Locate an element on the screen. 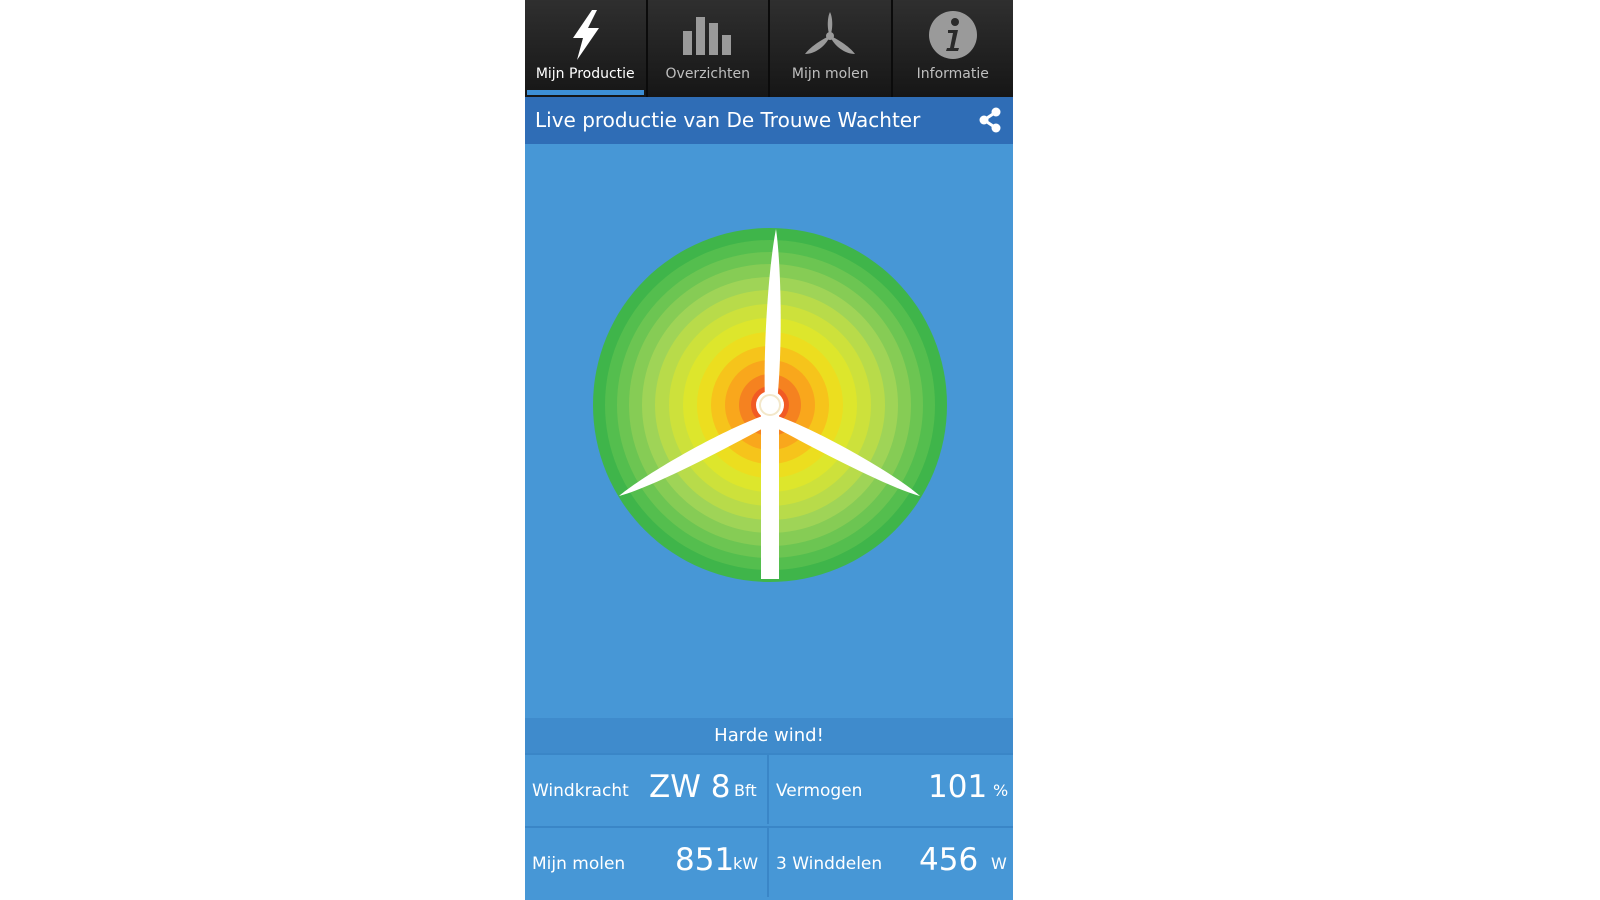 The width and height of the screenshot is (1600, 900). stat-unit: % is located at coordinates (1001, 790).